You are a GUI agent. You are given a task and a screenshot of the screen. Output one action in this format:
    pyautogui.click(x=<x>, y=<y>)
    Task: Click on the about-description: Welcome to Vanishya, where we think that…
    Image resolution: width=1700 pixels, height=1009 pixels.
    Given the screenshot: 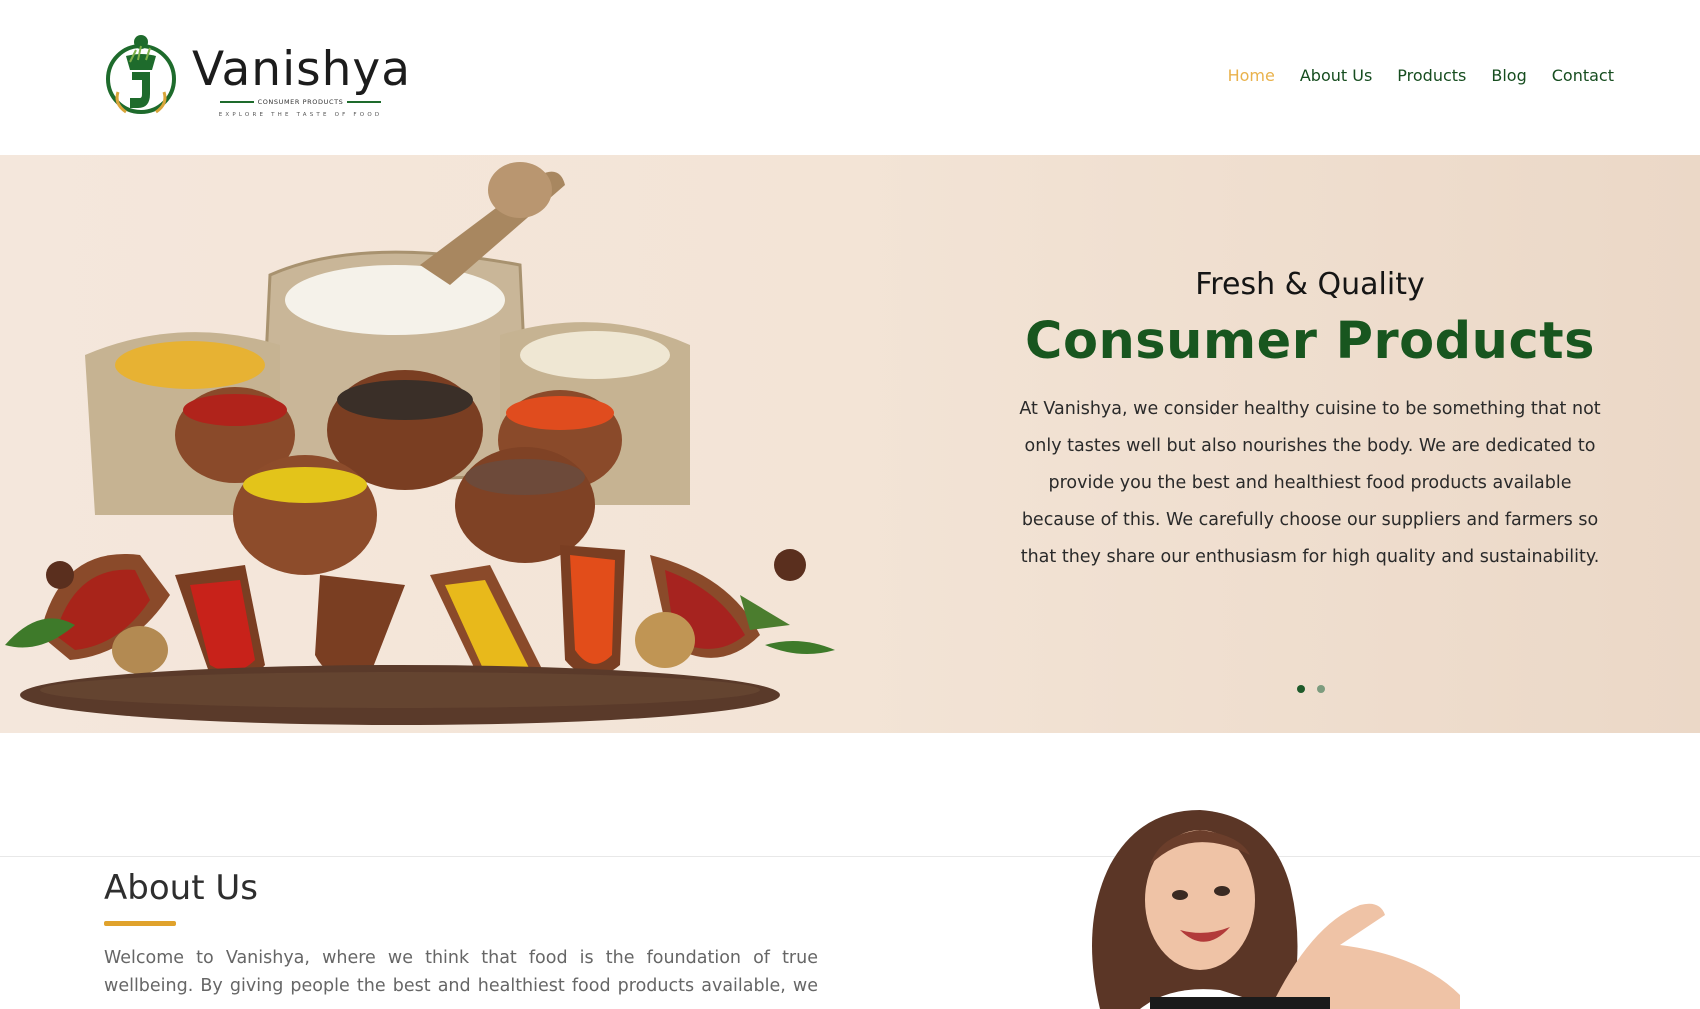 What is the action you would take?
    pyautogui.click(x=461, y=978)
    